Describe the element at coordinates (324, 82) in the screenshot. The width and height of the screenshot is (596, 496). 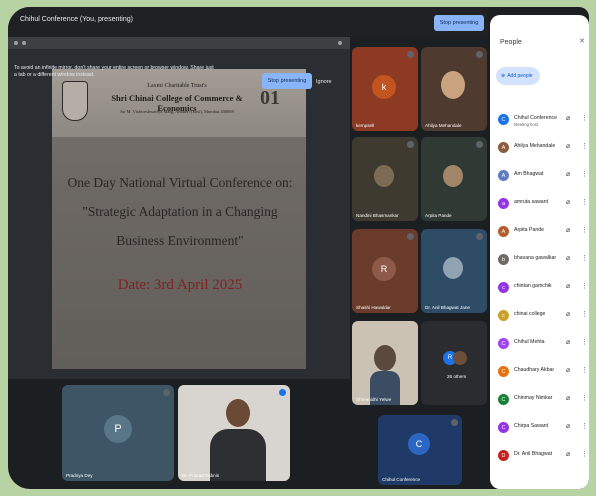
I see `ignore-button: Ignore` at that location.